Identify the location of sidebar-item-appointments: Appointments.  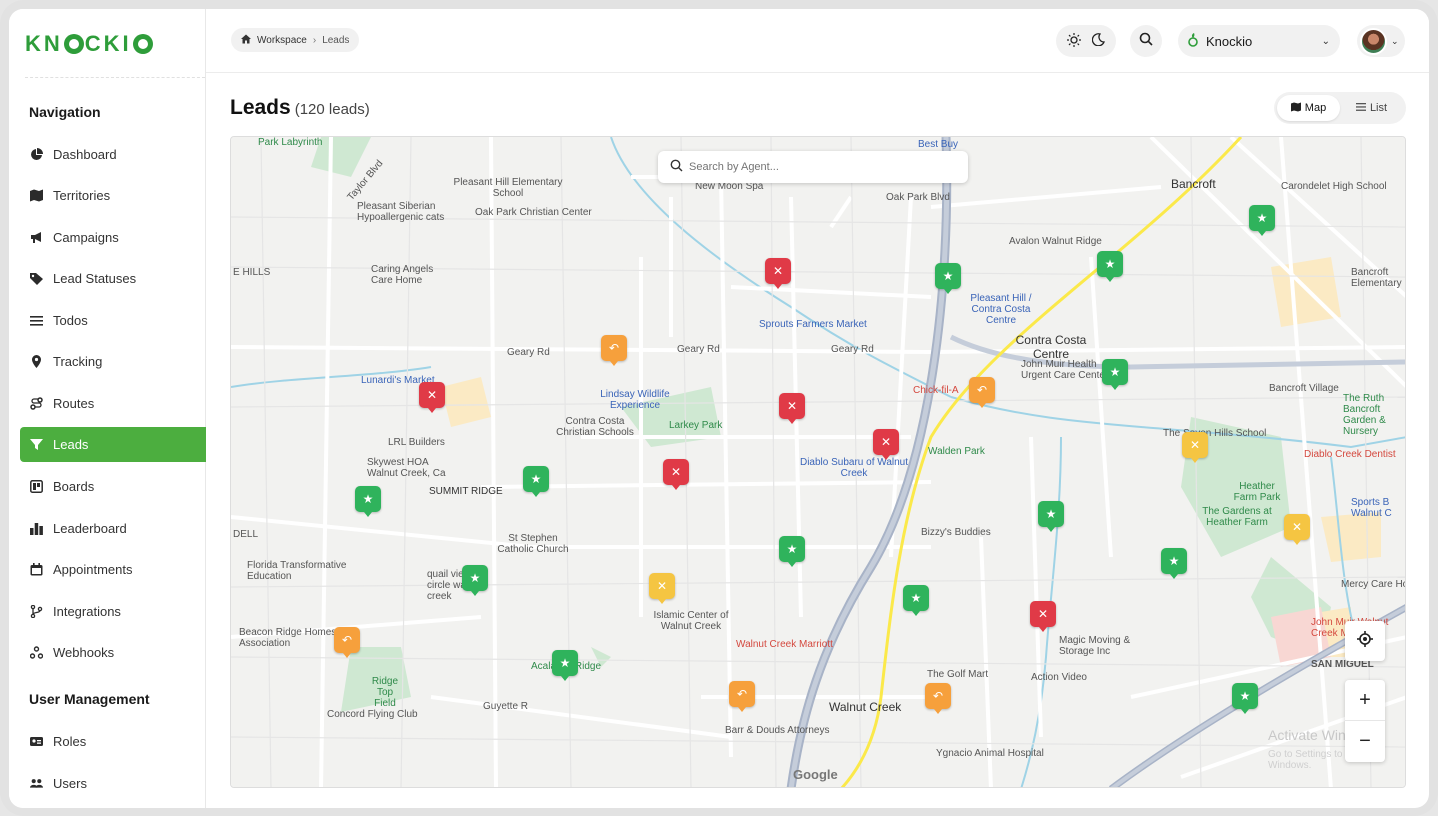
(113, 569).